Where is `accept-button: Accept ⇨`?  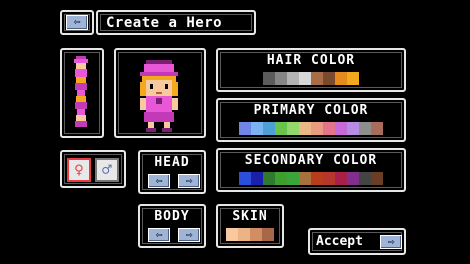 accept-button: Accept ⇨ is located at coordinates (357, 241).